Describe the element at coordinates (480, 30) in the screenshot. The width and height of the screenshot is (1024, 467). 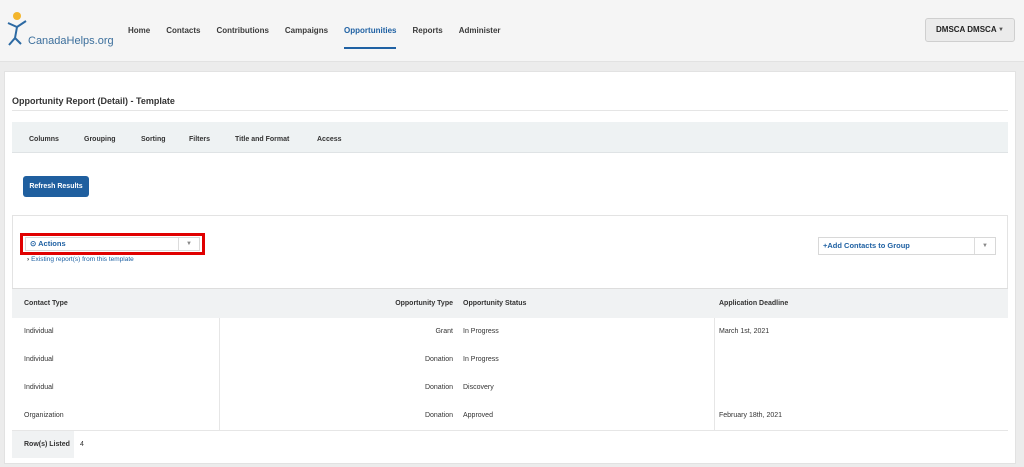
I see `nav-administer: Administer` at that location.